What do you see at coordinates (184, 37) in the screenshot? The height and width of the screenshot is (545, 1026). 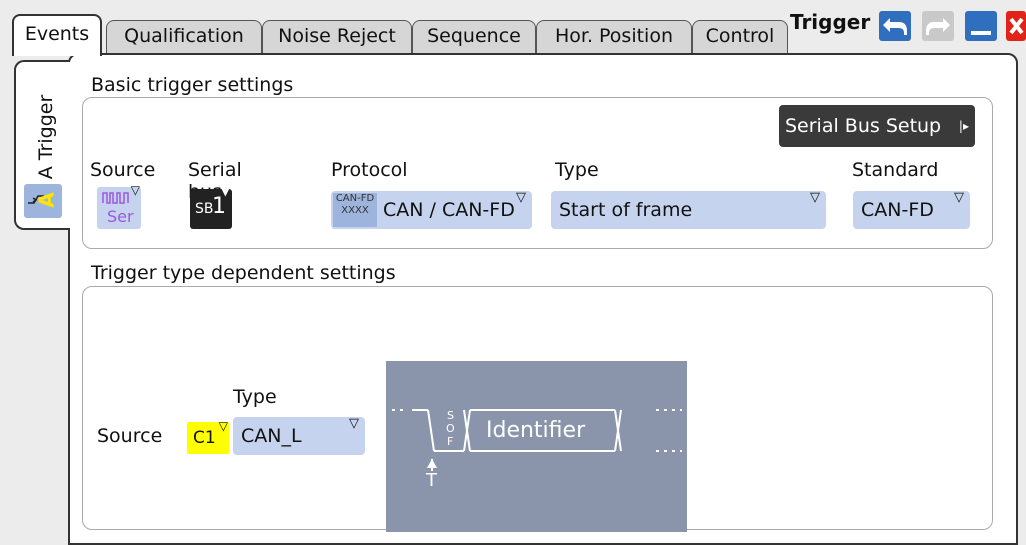 I see `tab-qualification: Qualification` at bounding box center [184, 37].